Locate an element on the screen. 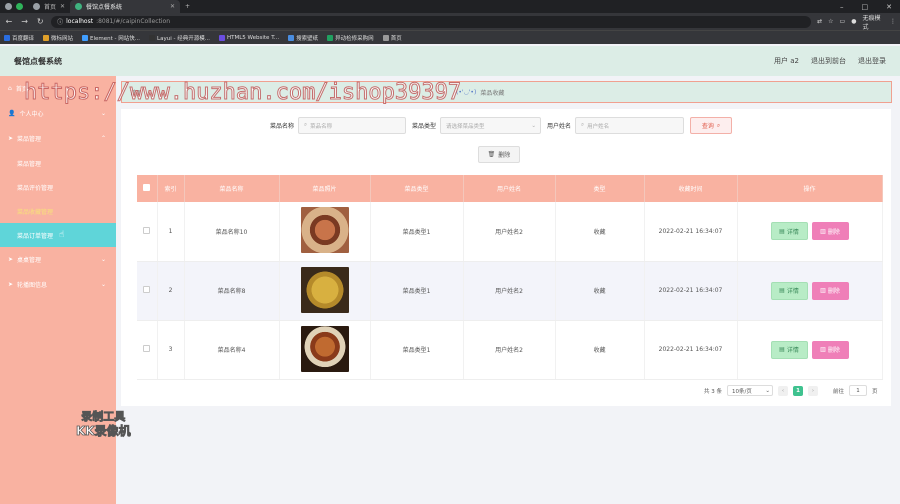 This screenshot has width=900, height=504. app-icon is located at coordinates (19, 6).